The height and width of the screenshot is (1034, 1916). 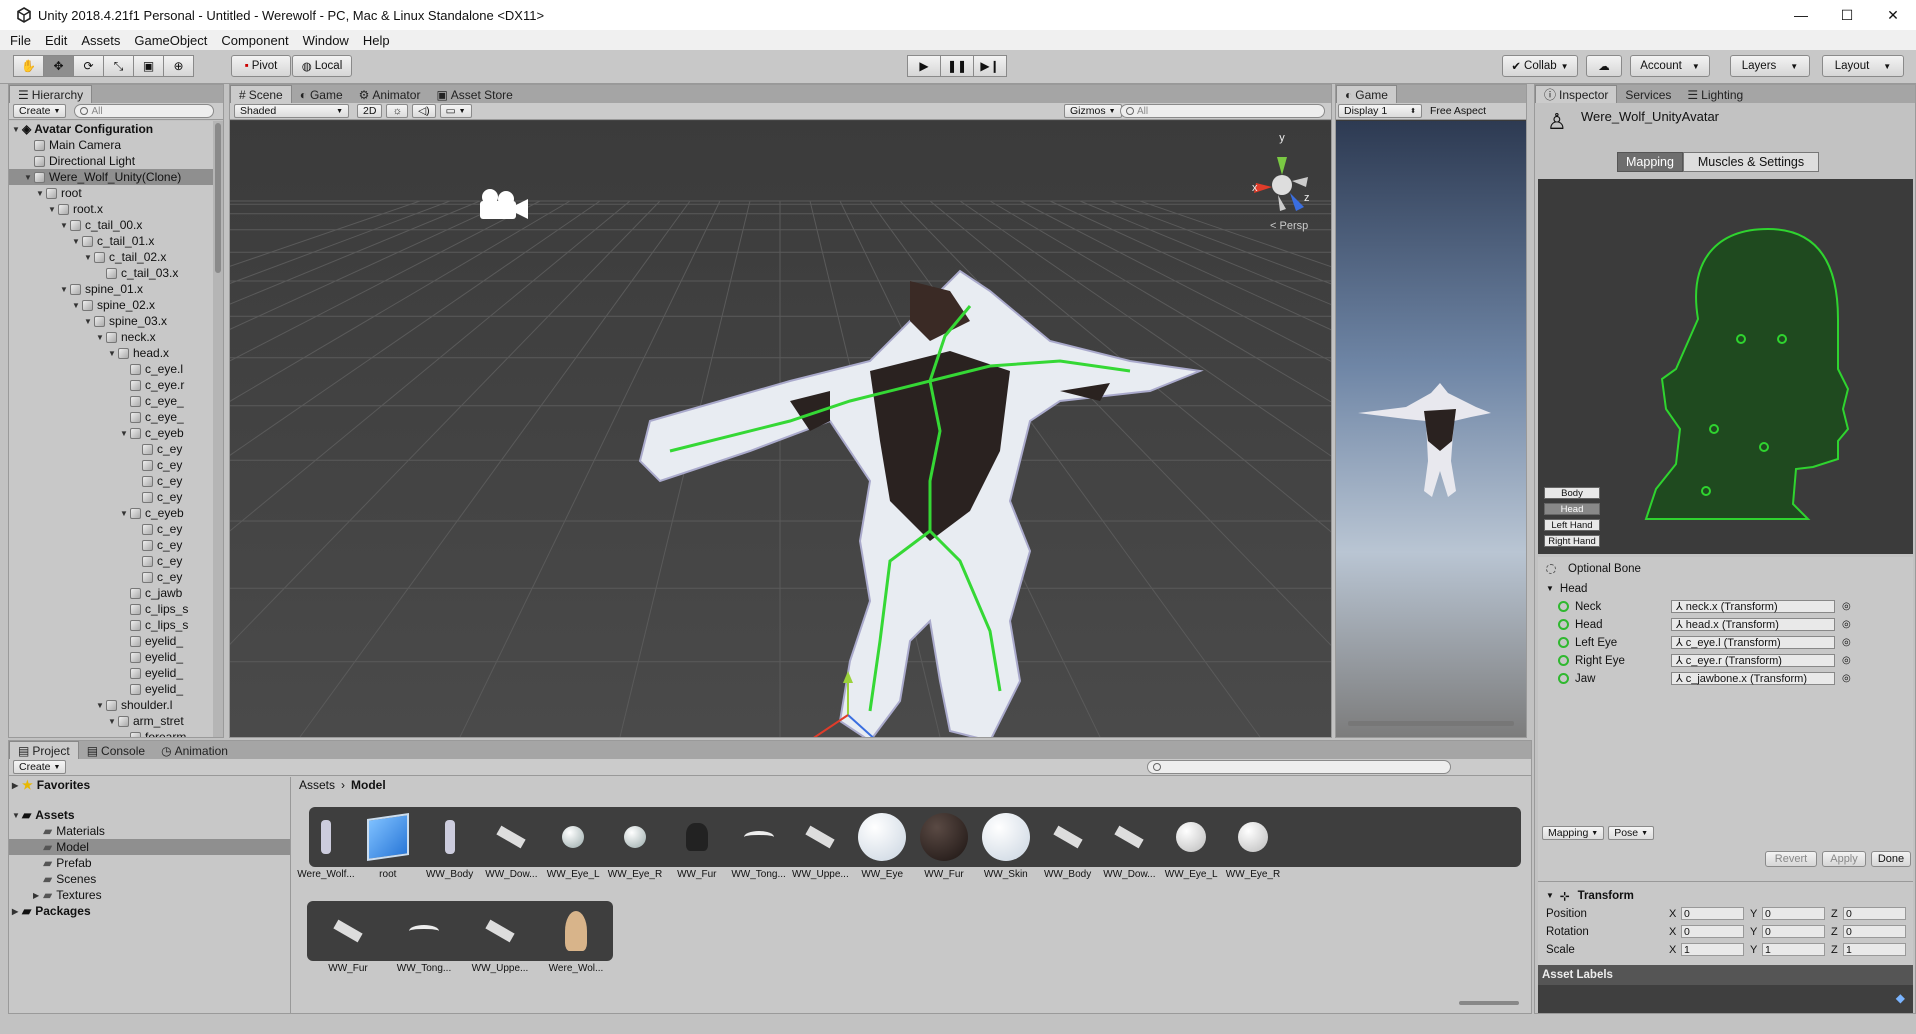 What do you see at coordinates (1380, 111) in the screenshot?
I see `display-dropdown: Display 1 ⬍` at bounding box center [1380, 111].